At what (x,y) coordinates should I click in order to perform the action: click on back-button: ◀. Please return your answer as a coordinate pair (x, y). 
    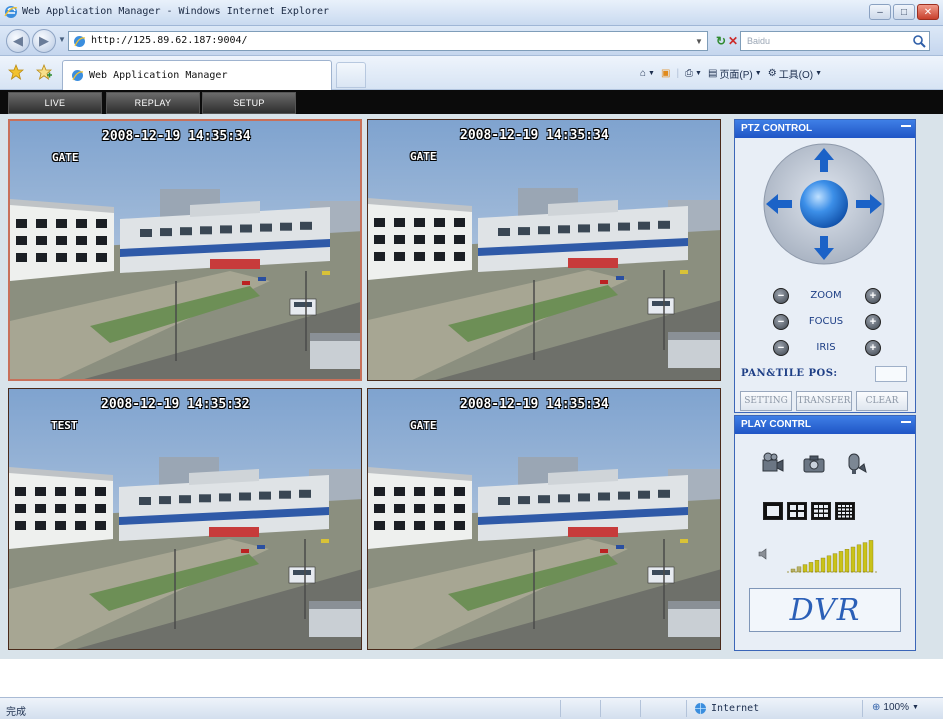
    Looking at the image, I should click on (18, 41).